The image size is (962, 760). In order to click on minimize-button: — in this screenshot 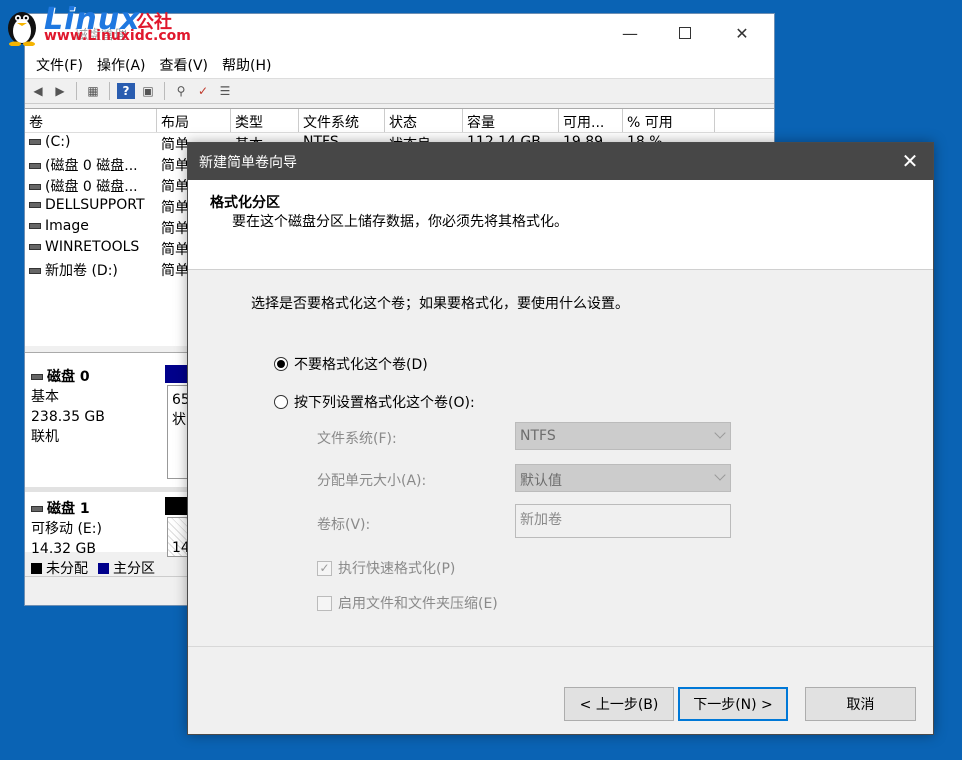, I will do `click(630, 33)`.